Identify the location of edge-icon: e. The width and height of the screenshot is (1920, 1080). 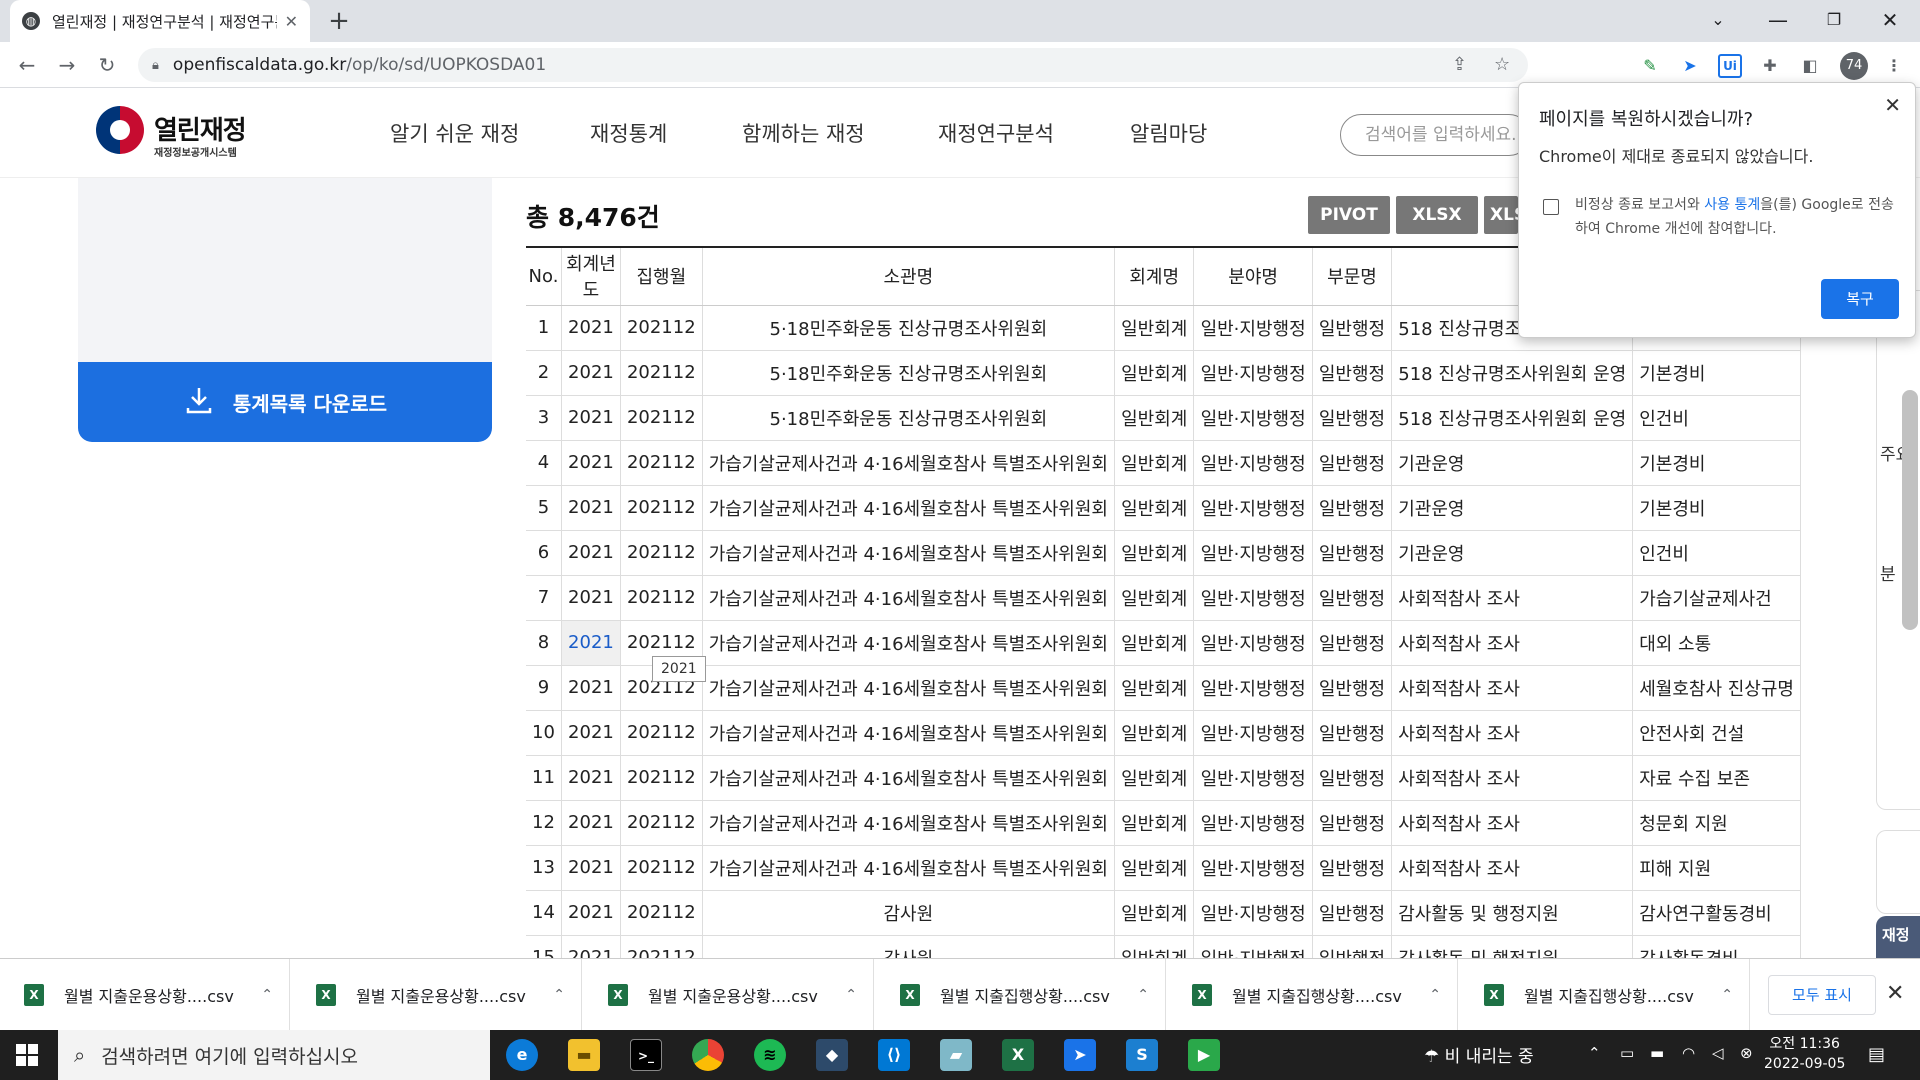
(522, 1055).